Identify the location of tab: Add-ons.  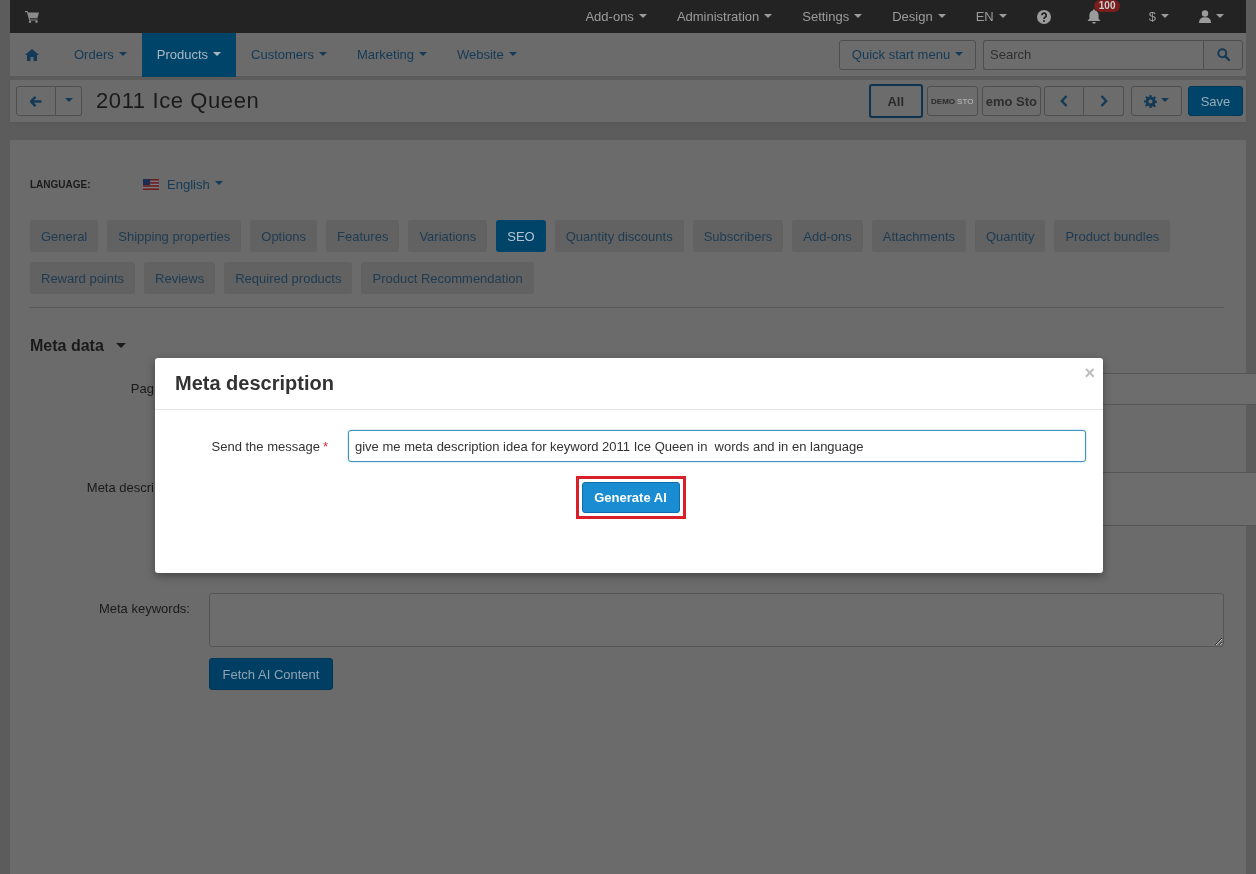
(827, 236).